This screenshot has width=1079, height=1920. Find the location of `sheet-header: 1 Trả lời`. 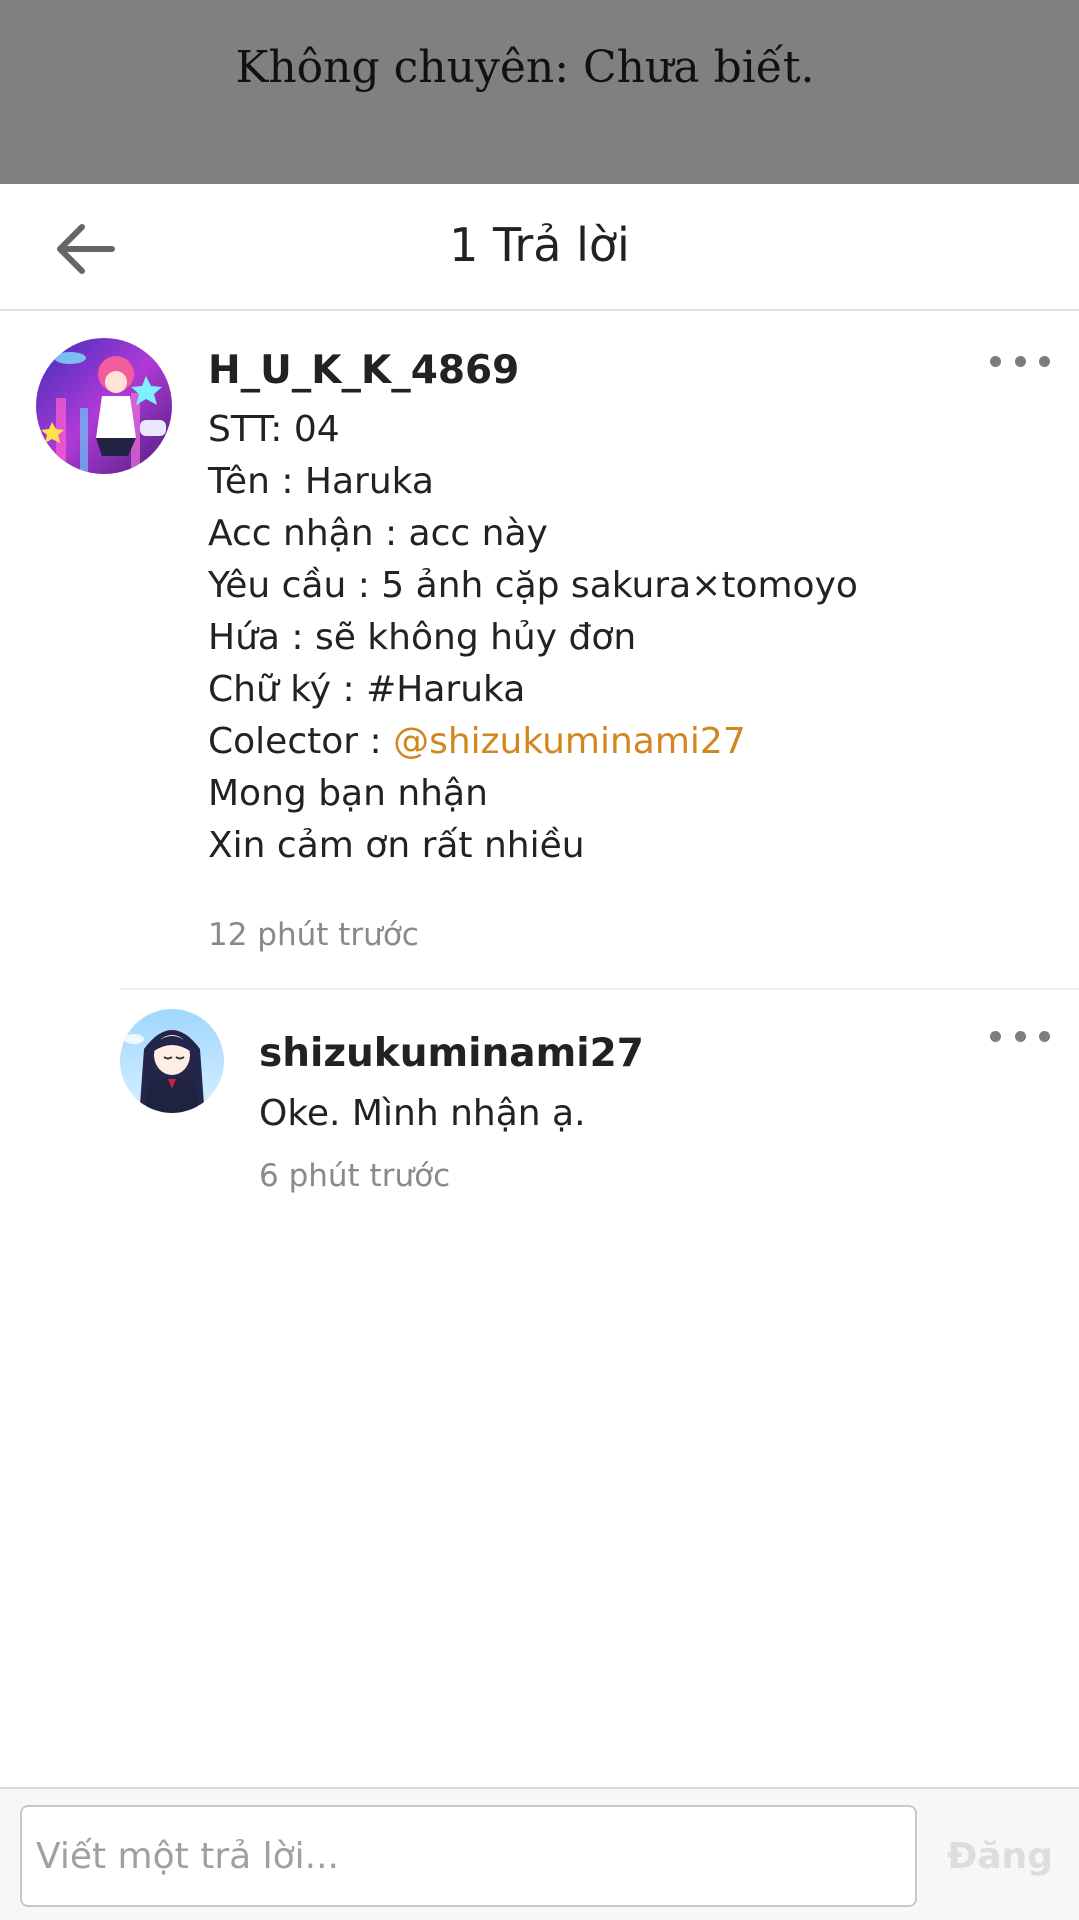

sheet-header: 1 Trả lời is located at coordinates (539, 247).